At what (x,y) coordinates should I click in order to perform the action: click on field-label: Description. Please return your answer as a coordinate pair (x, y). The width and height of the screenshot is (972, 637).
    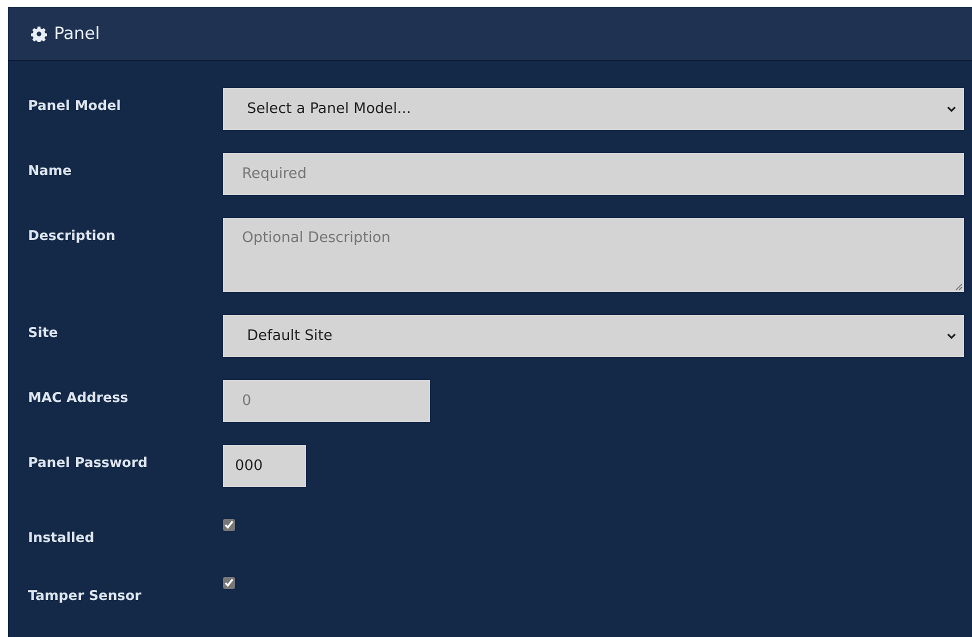
    Looking at the image, I should click on (72, 235).